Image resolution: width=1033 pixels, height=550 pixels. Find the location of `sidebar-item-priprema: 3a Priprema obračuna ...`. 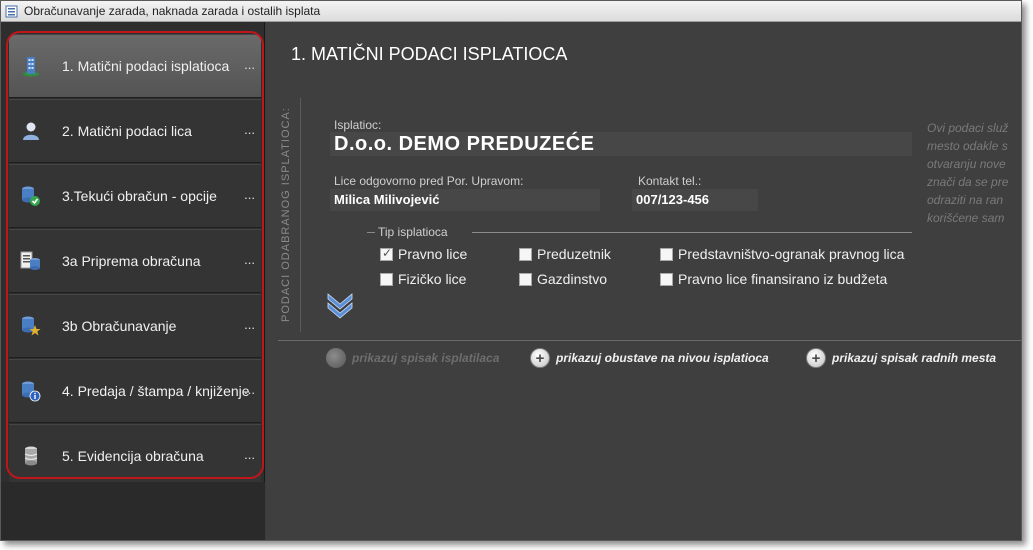

sidebar-item-priprema: 3a Priprema obračuna ... is located at coordinates (135, 261).